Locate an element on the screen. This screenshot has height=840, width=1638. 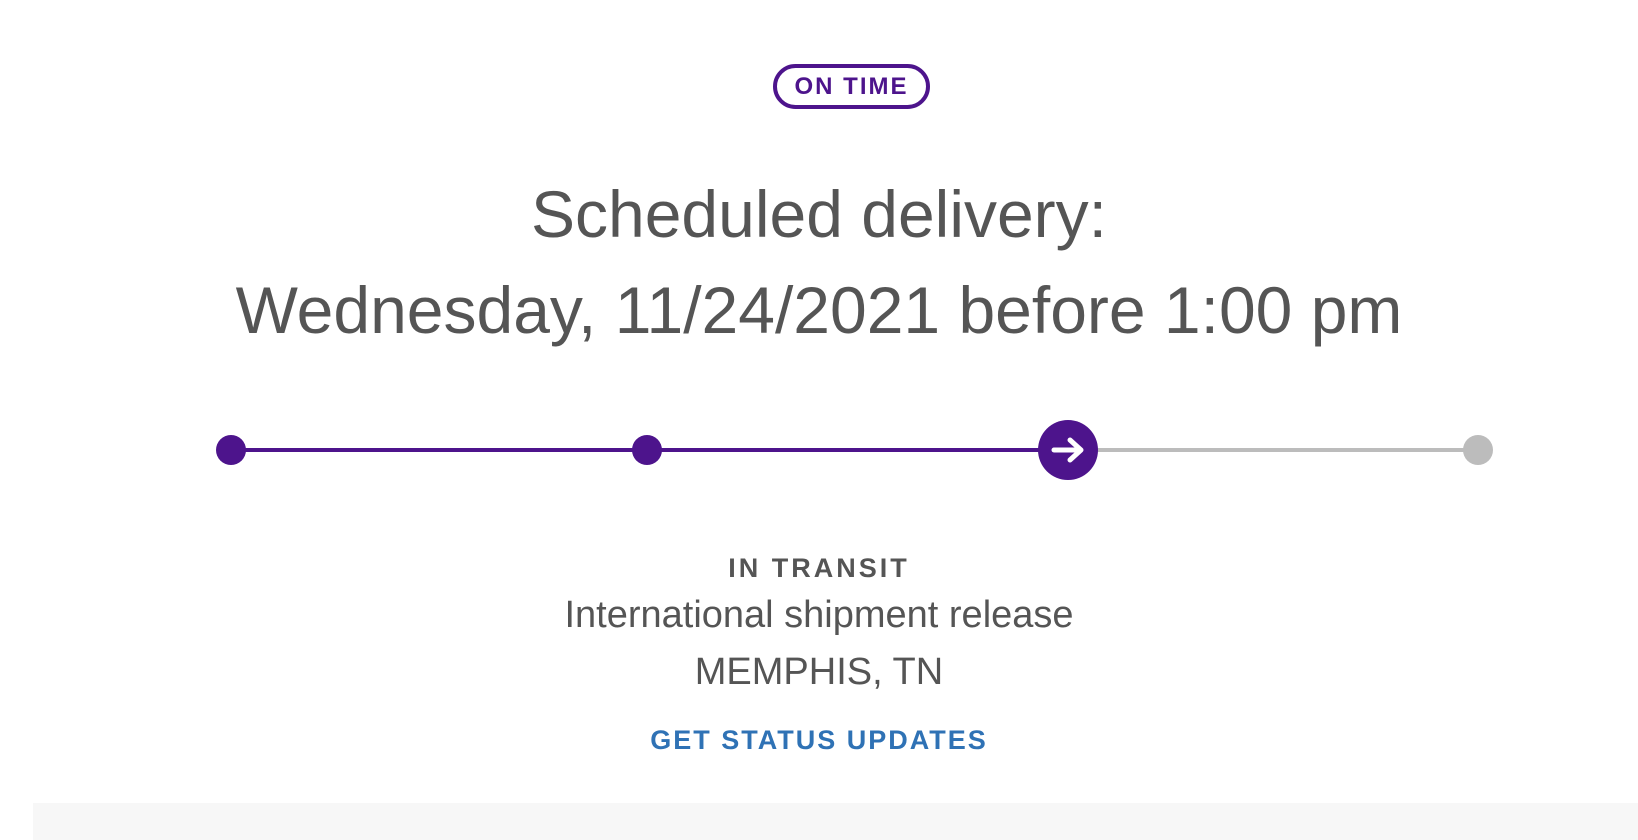
current-status-location: MEMPHIS, TN is located at coordinates (819, 672).